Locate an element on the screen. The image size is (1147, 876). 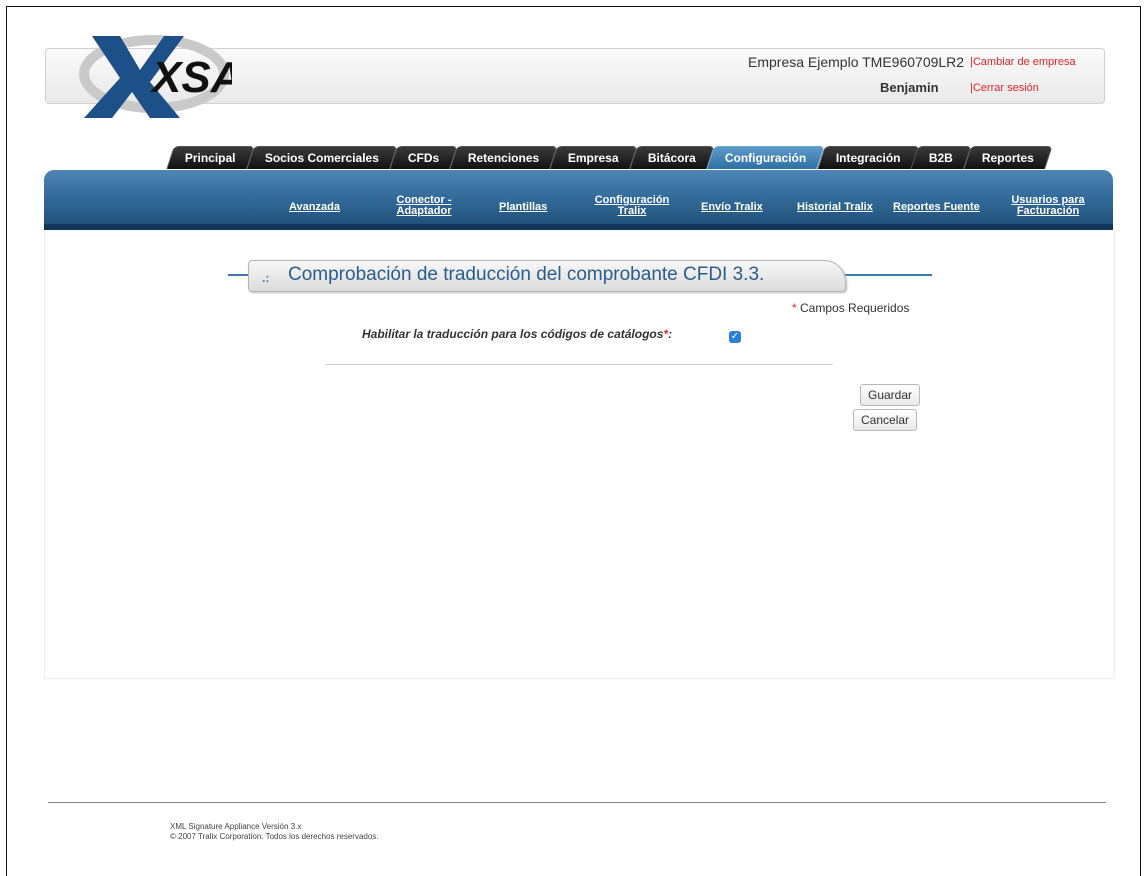
subnav-conector-adaptador: Conector - Adaptador is located at coordinates (424, 206).